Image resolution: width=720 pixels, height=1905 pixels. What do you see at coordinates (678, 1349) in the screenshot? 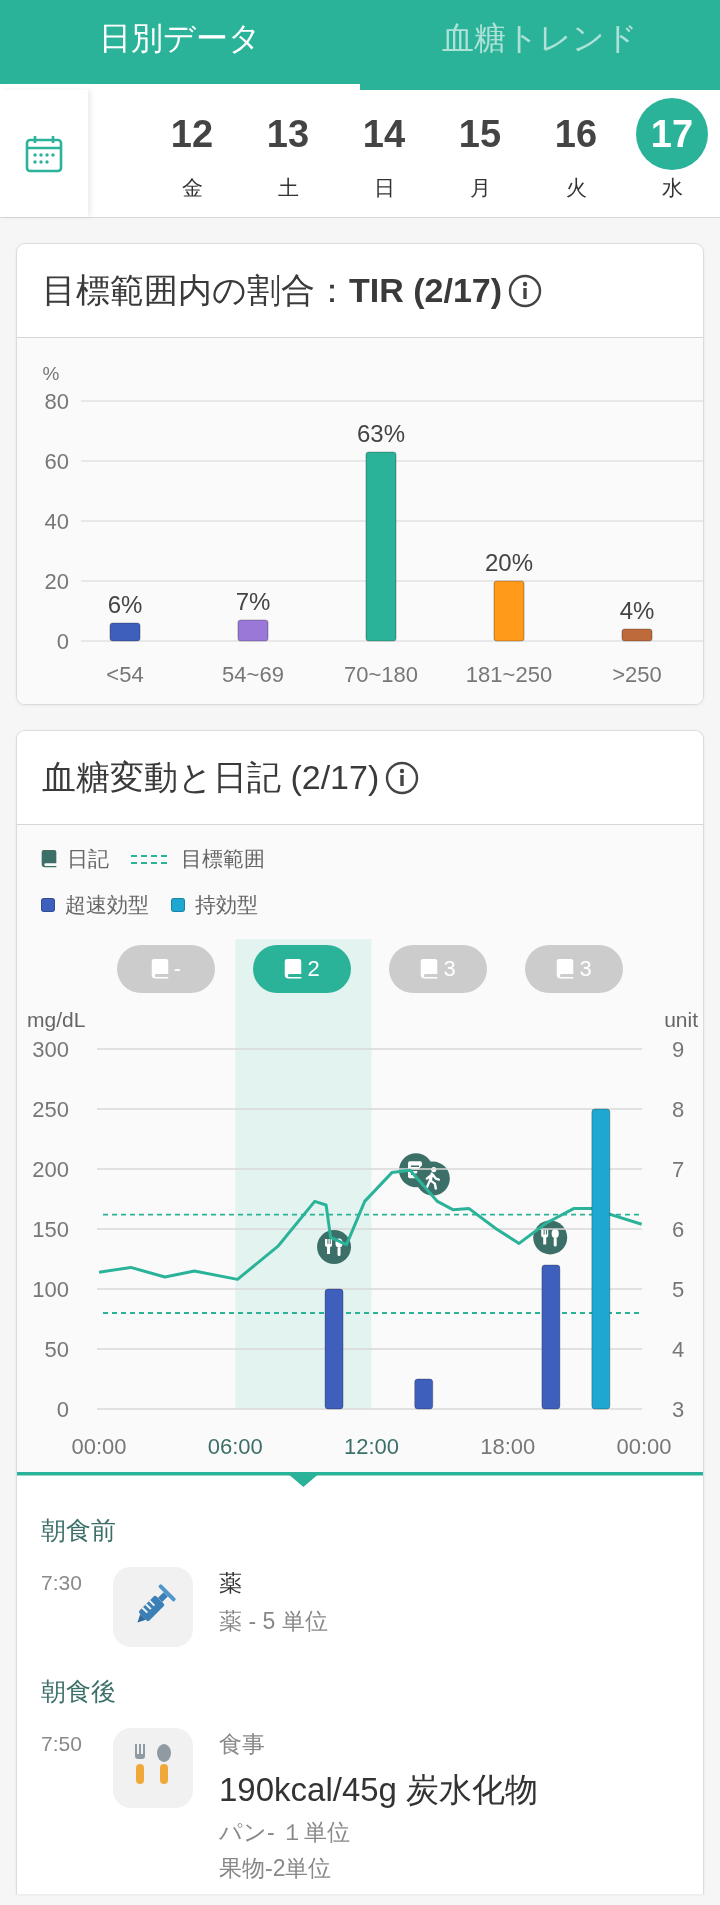
I see `axis-tick-label: 4` at bounding box center [678, 1349].